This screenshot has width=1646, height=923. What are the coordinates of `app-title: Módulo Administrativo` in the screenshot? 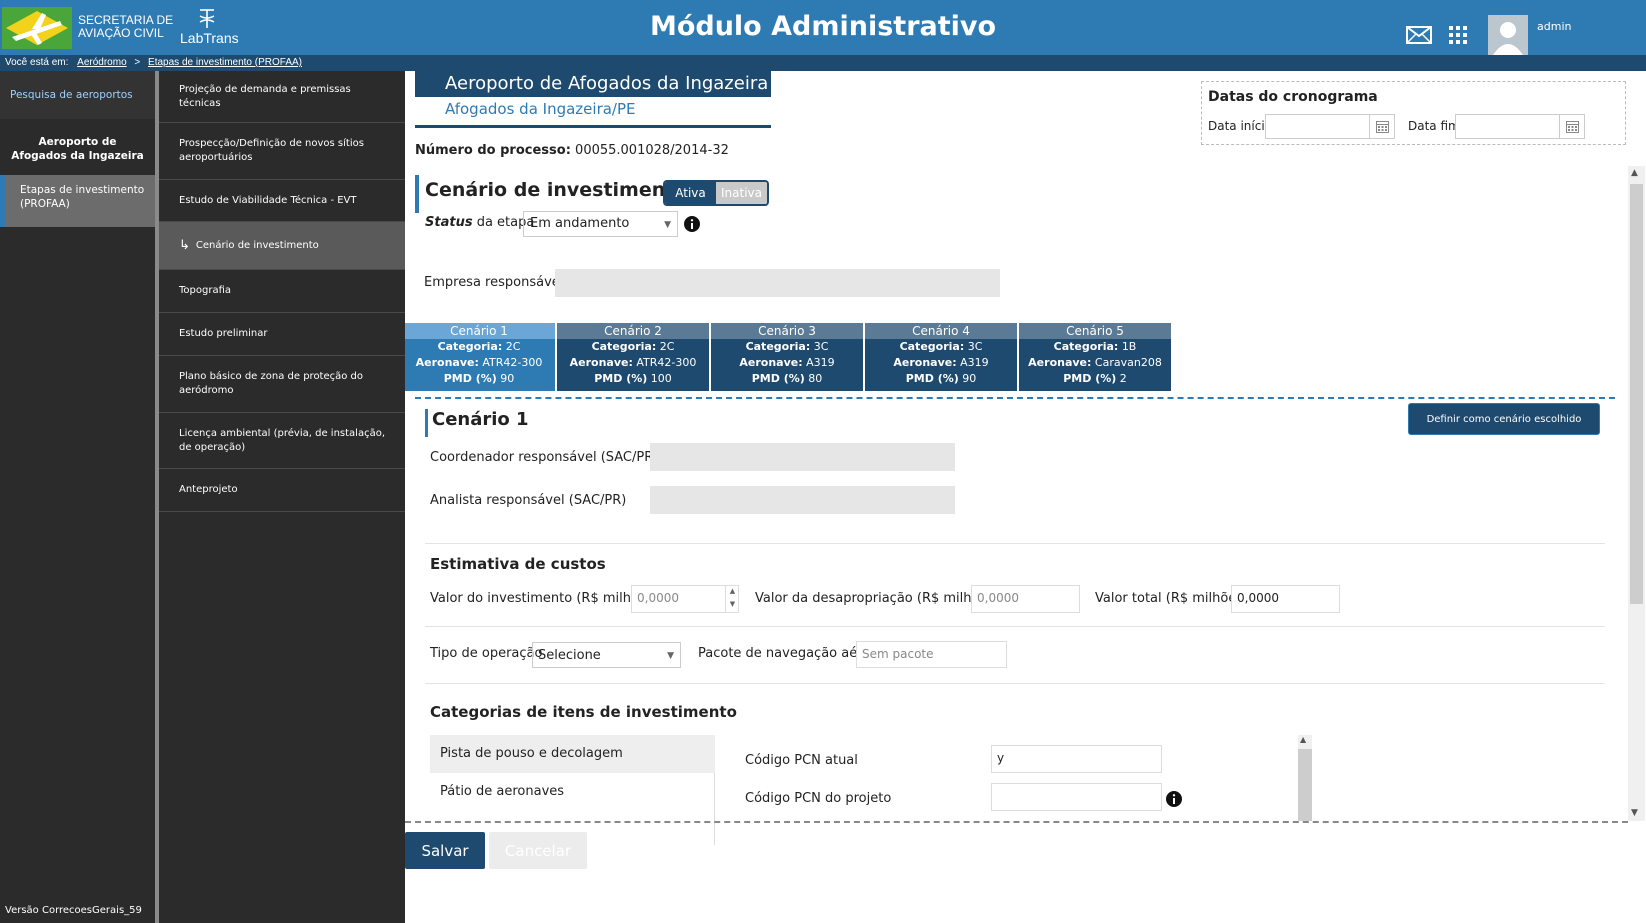 It's located at (823, 26).